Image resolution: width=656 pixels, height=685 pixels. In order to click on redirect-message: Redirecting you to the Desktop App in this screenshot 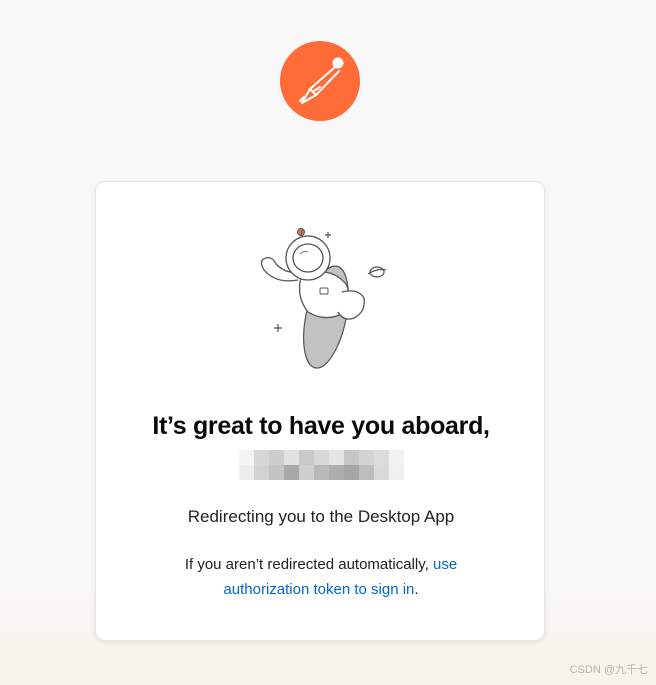, I will do `click(321, 516)`.